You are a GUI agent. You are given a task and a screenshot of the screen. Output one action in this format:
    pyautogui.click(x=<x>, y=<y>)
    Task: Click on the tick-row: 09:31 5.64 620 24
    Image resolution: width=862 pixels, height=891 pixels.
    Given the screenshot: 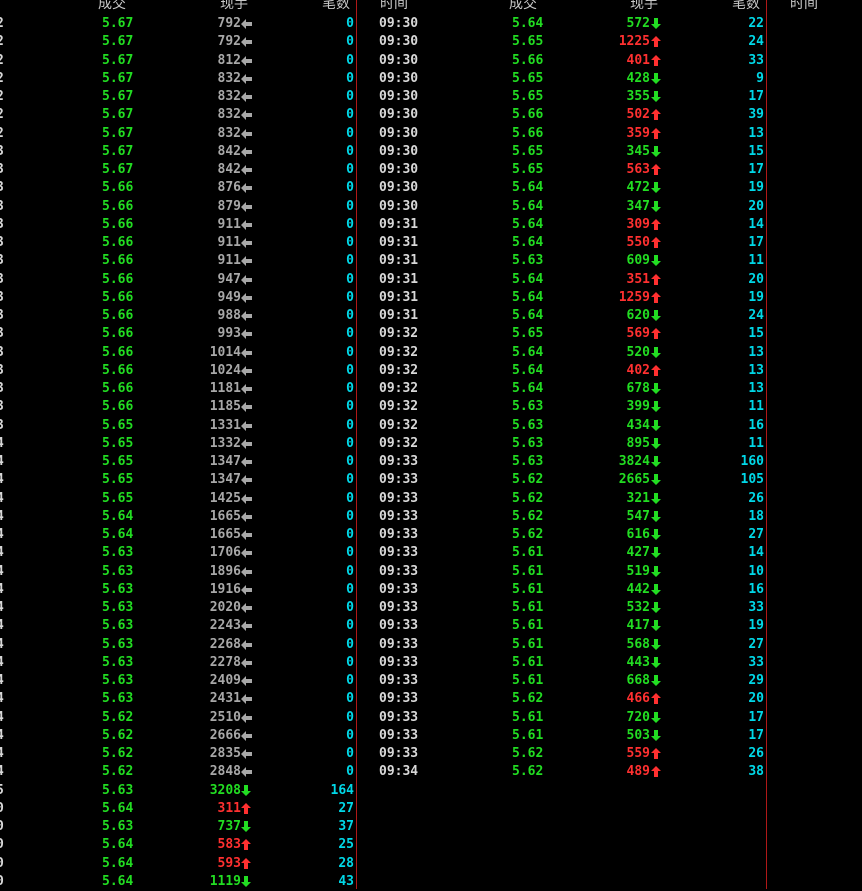 What is the action you would take?
    pyautogui.click(x=431, y=316)
    